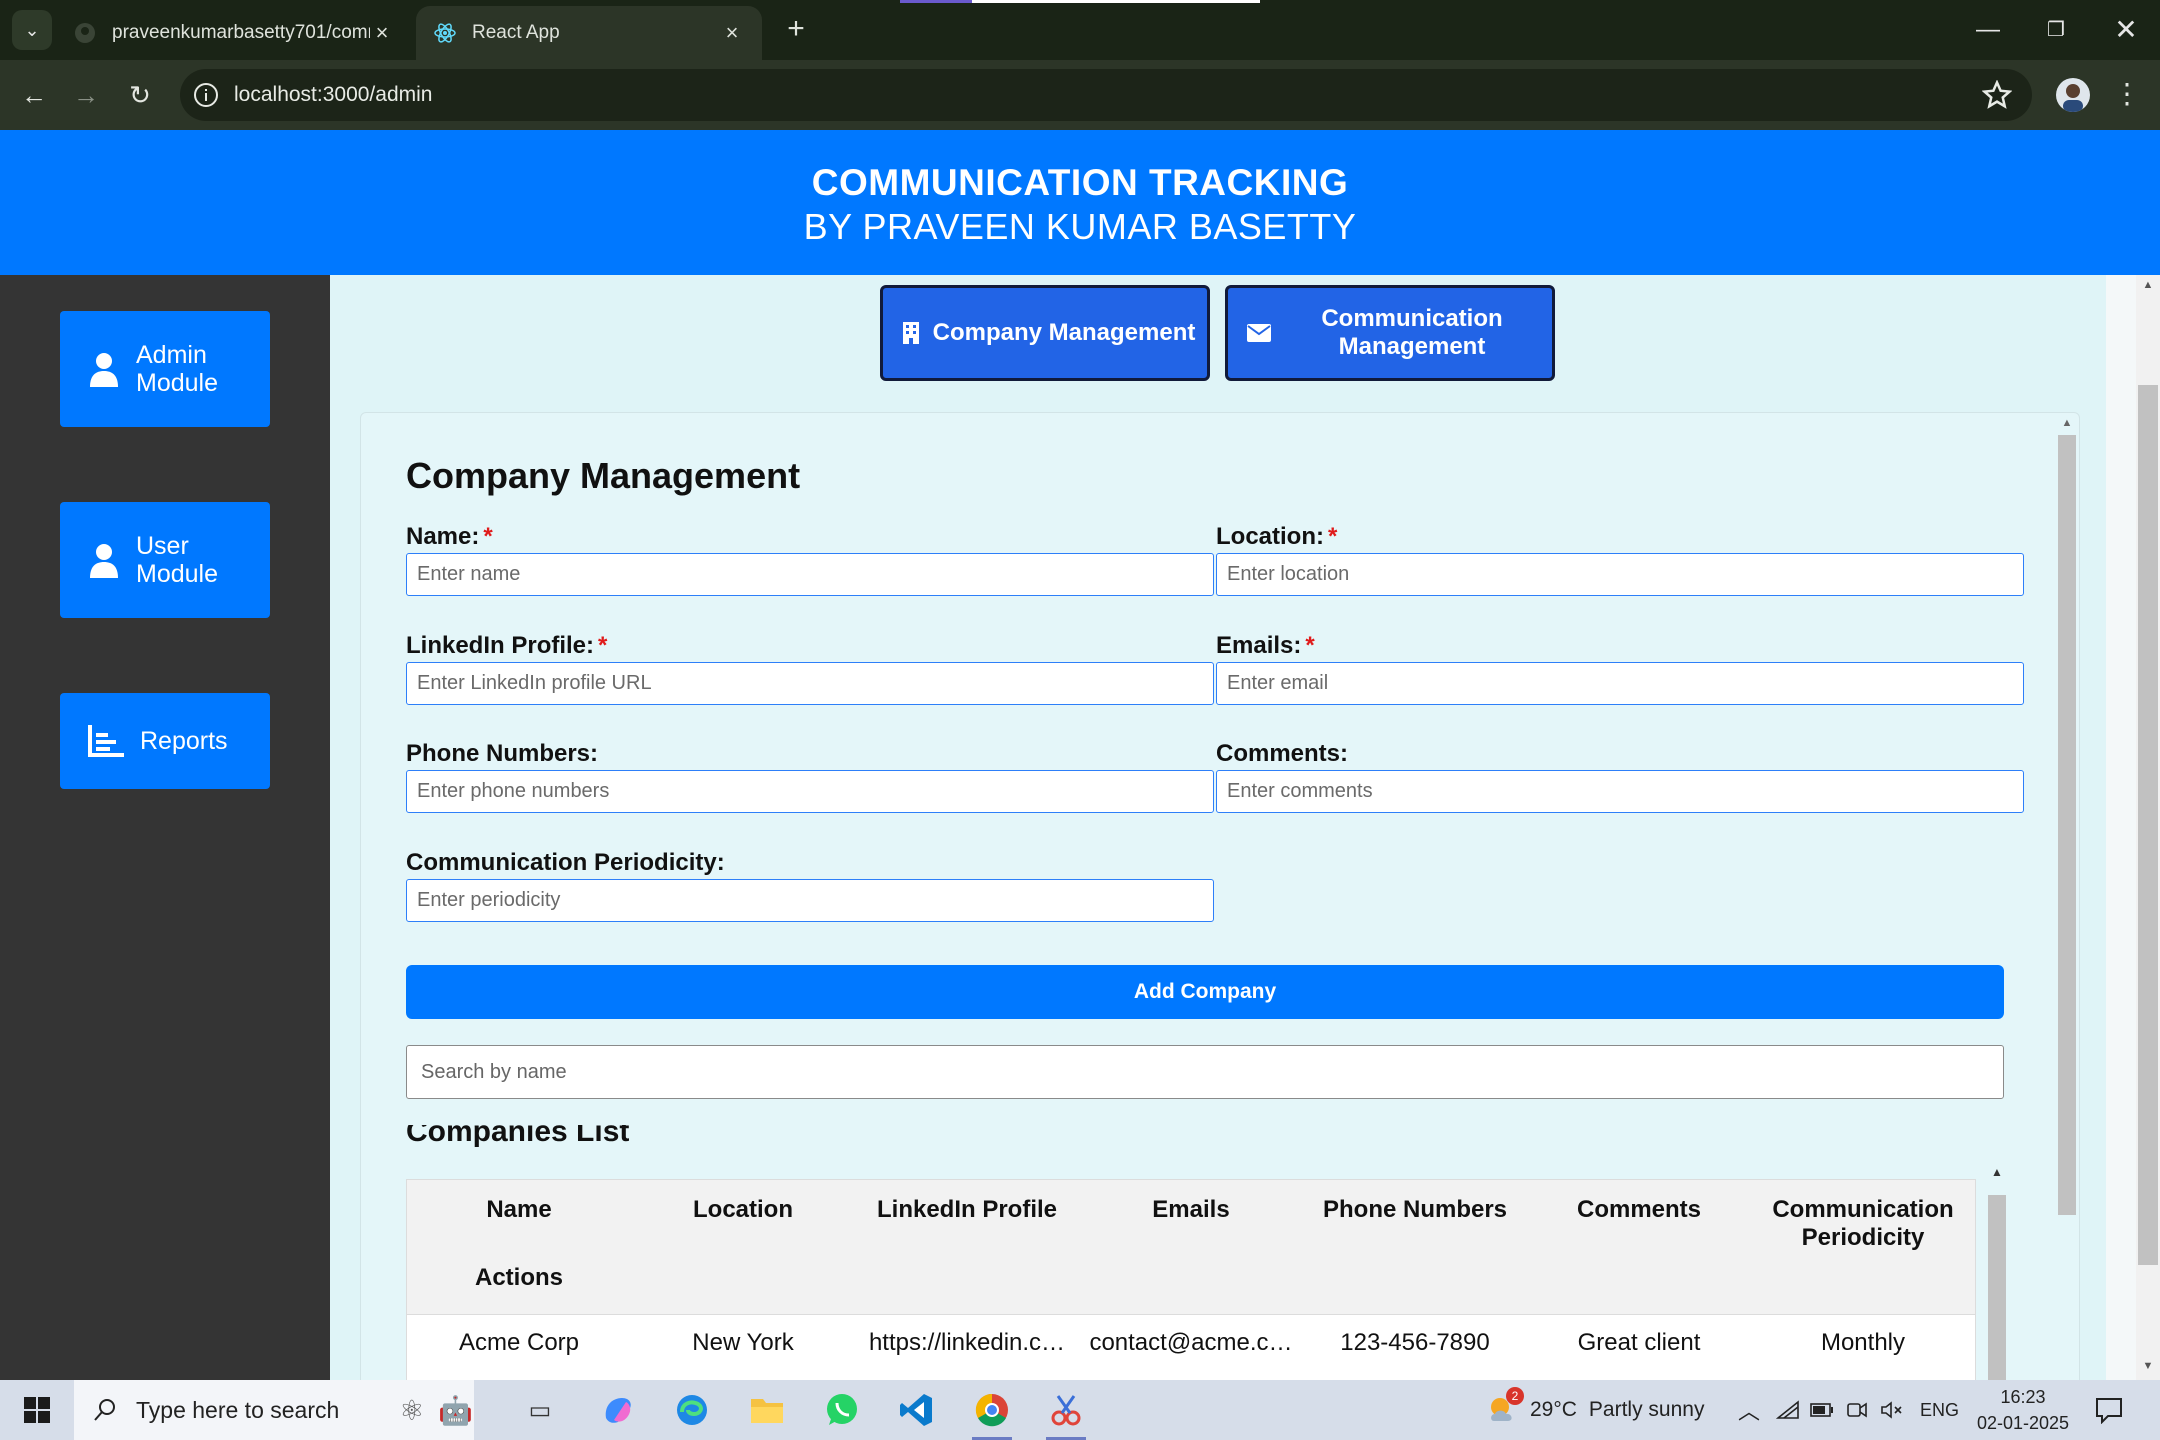 This screenshot has width=2160, height=1440. Describe the element at coordinates (1749, 1410) in the screenshot. I see `tray-chevron-icon: ︿` at that location.